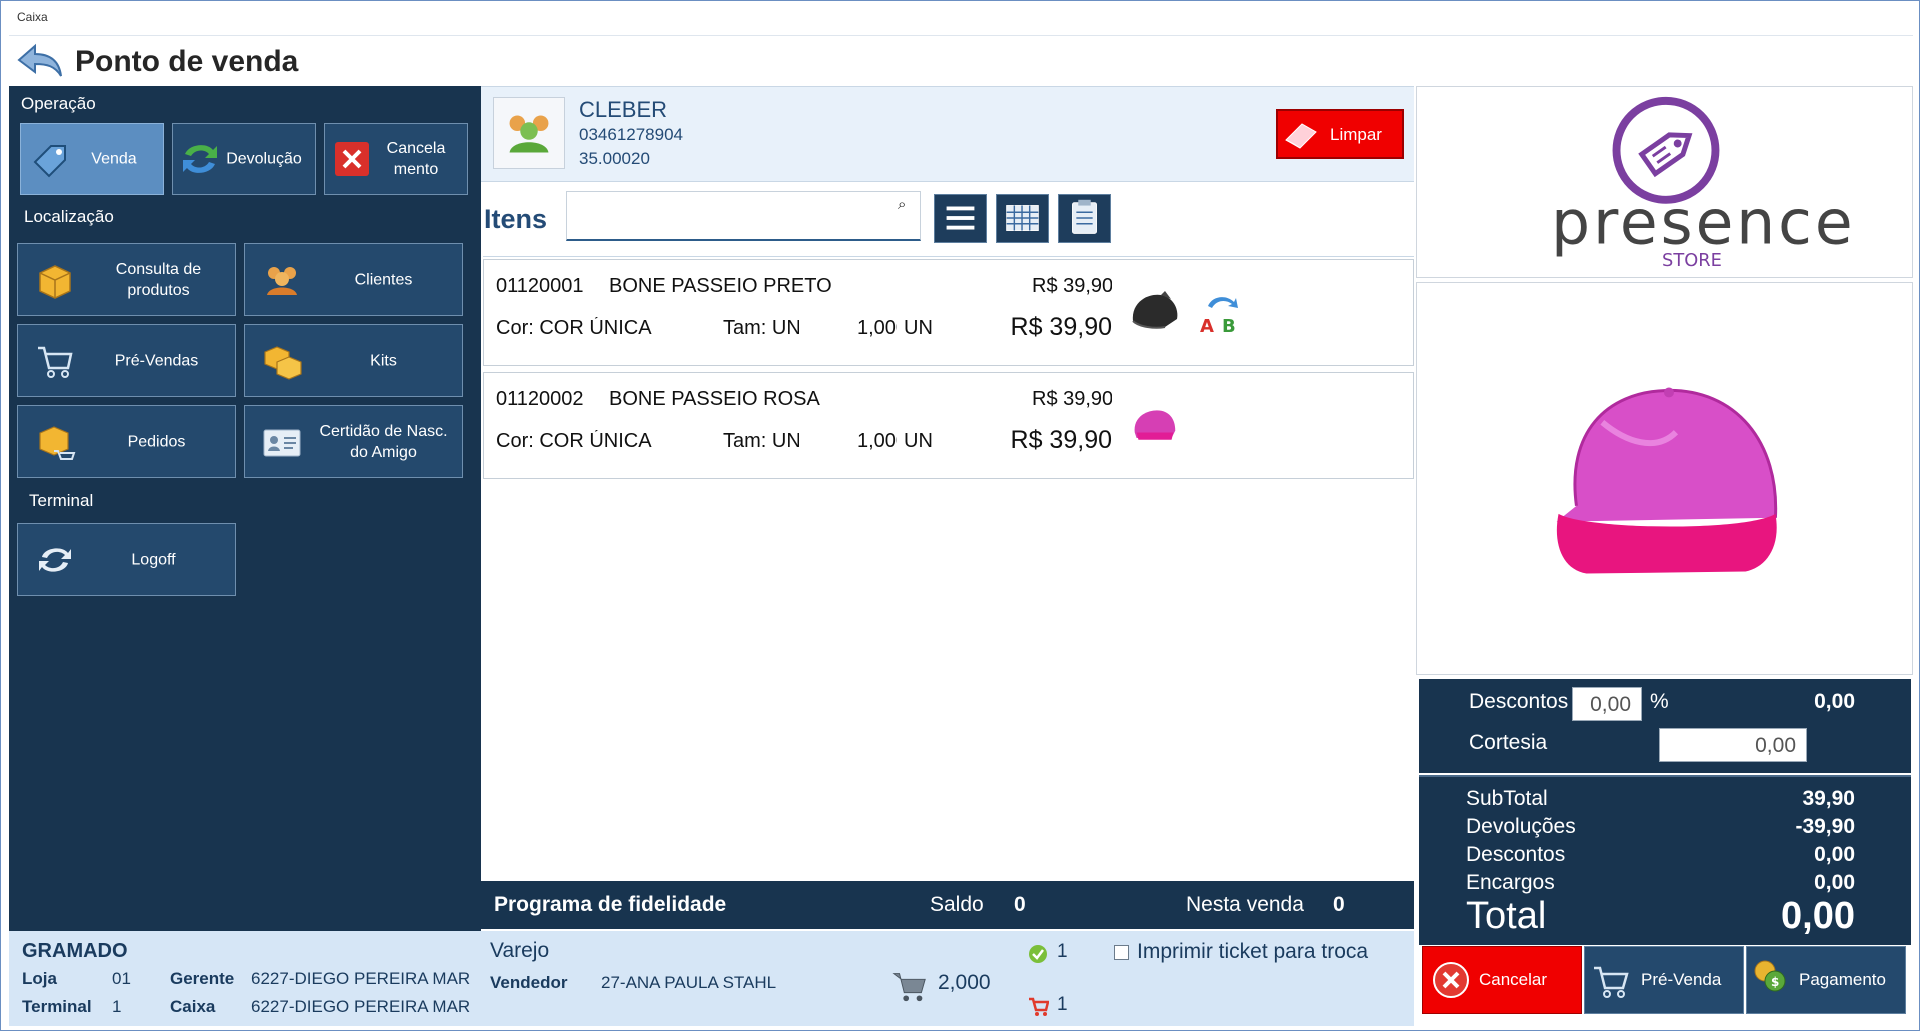  I want to click on logoff-button: Logoff, so click(126, 559).